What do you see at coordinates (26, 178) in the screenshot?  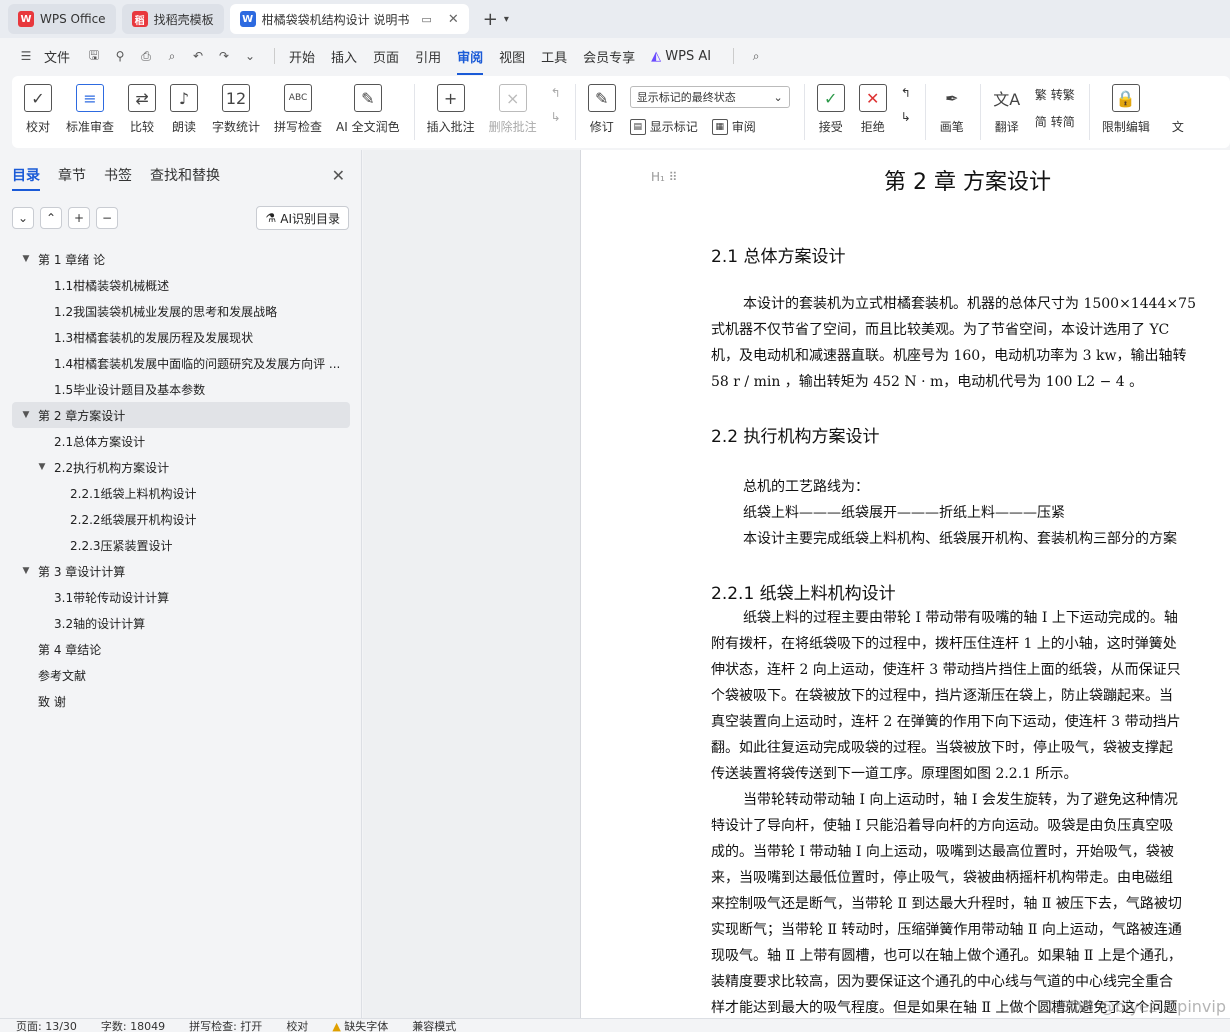 I see `tab-toc: 目录` at bounding box center [26, 178].